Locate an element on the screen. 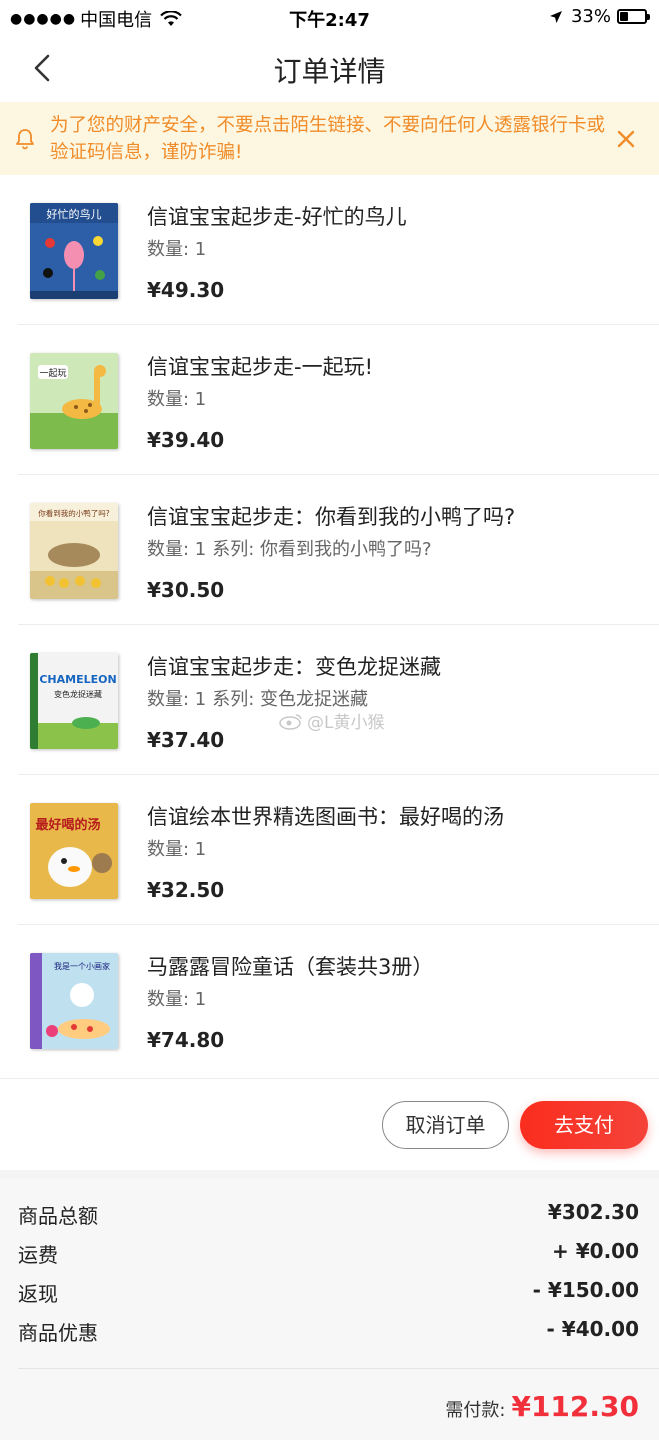  summary-label: 运费 is located at coordinates (38, 1255).